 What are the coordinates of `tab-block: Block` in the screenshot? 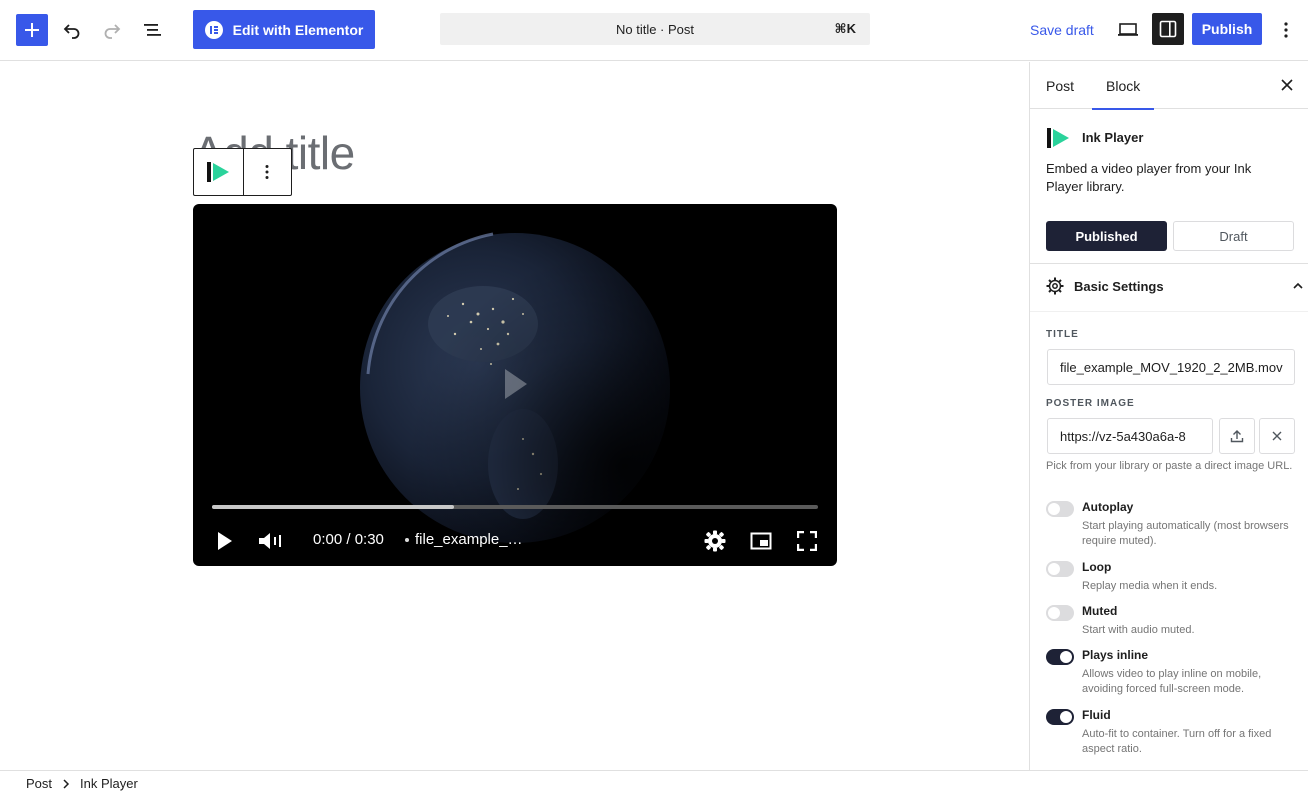 It's located at (1123, 86).